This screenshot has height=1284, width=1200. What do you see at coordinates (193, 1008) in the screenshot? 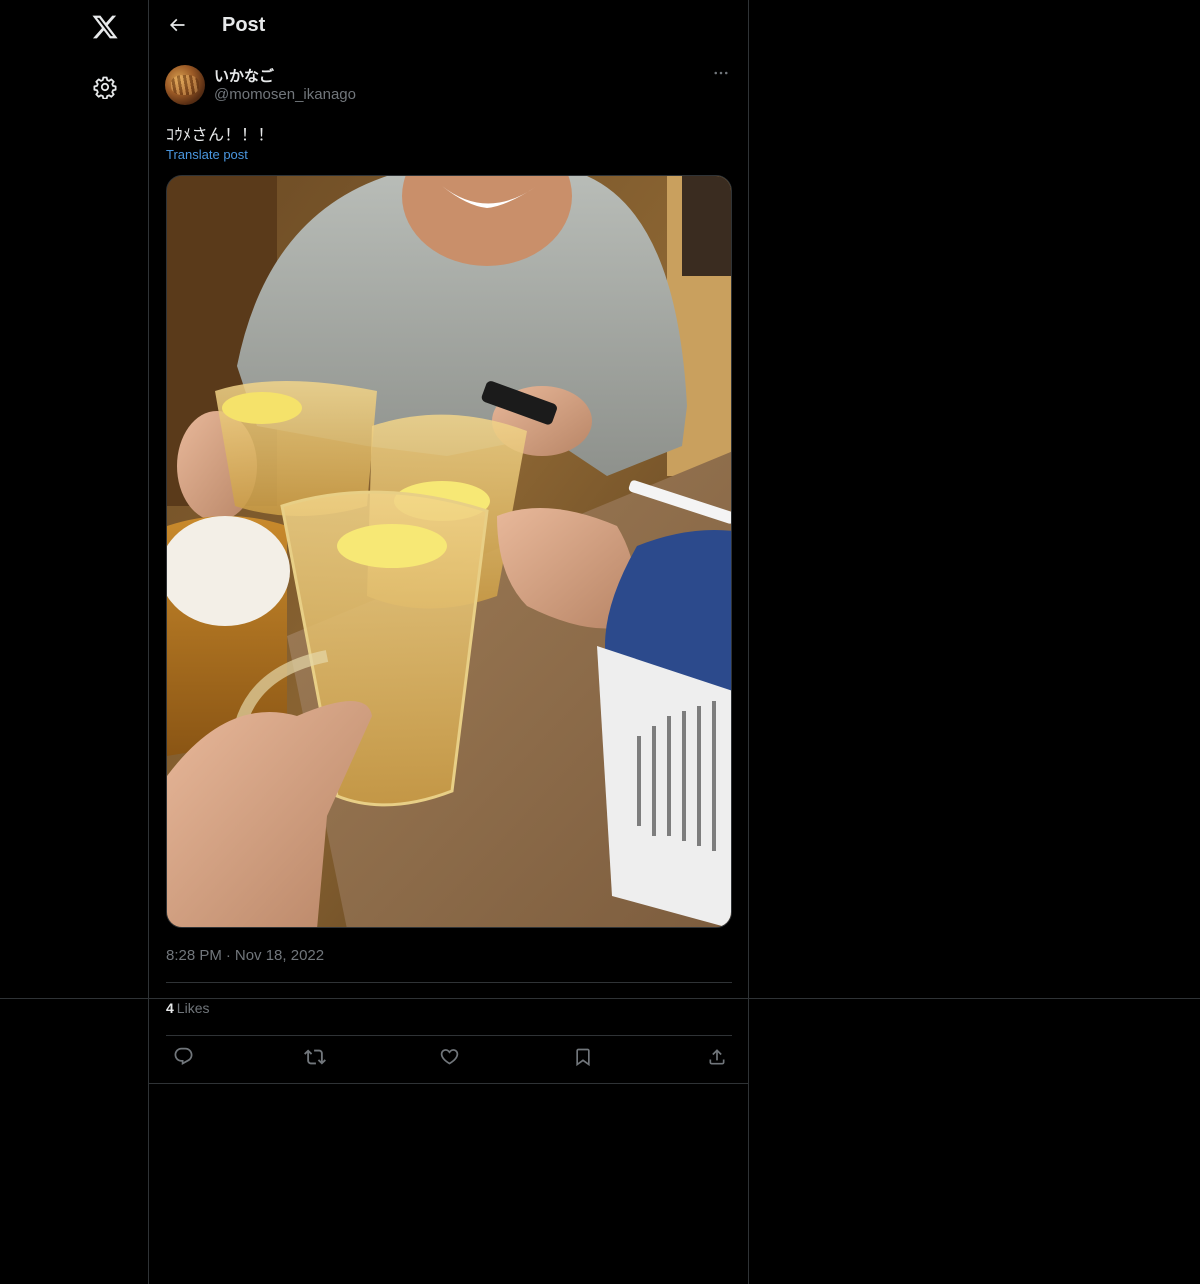
I see `likes-label: Likes` at bounding box center [193, 1008].